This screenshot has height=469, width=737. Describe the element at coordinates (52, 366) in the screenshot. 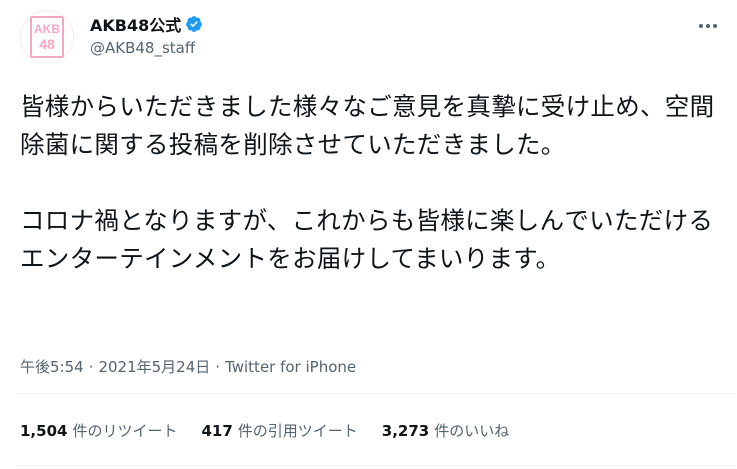

I see `tweet-time: 午後5:54` at that location.